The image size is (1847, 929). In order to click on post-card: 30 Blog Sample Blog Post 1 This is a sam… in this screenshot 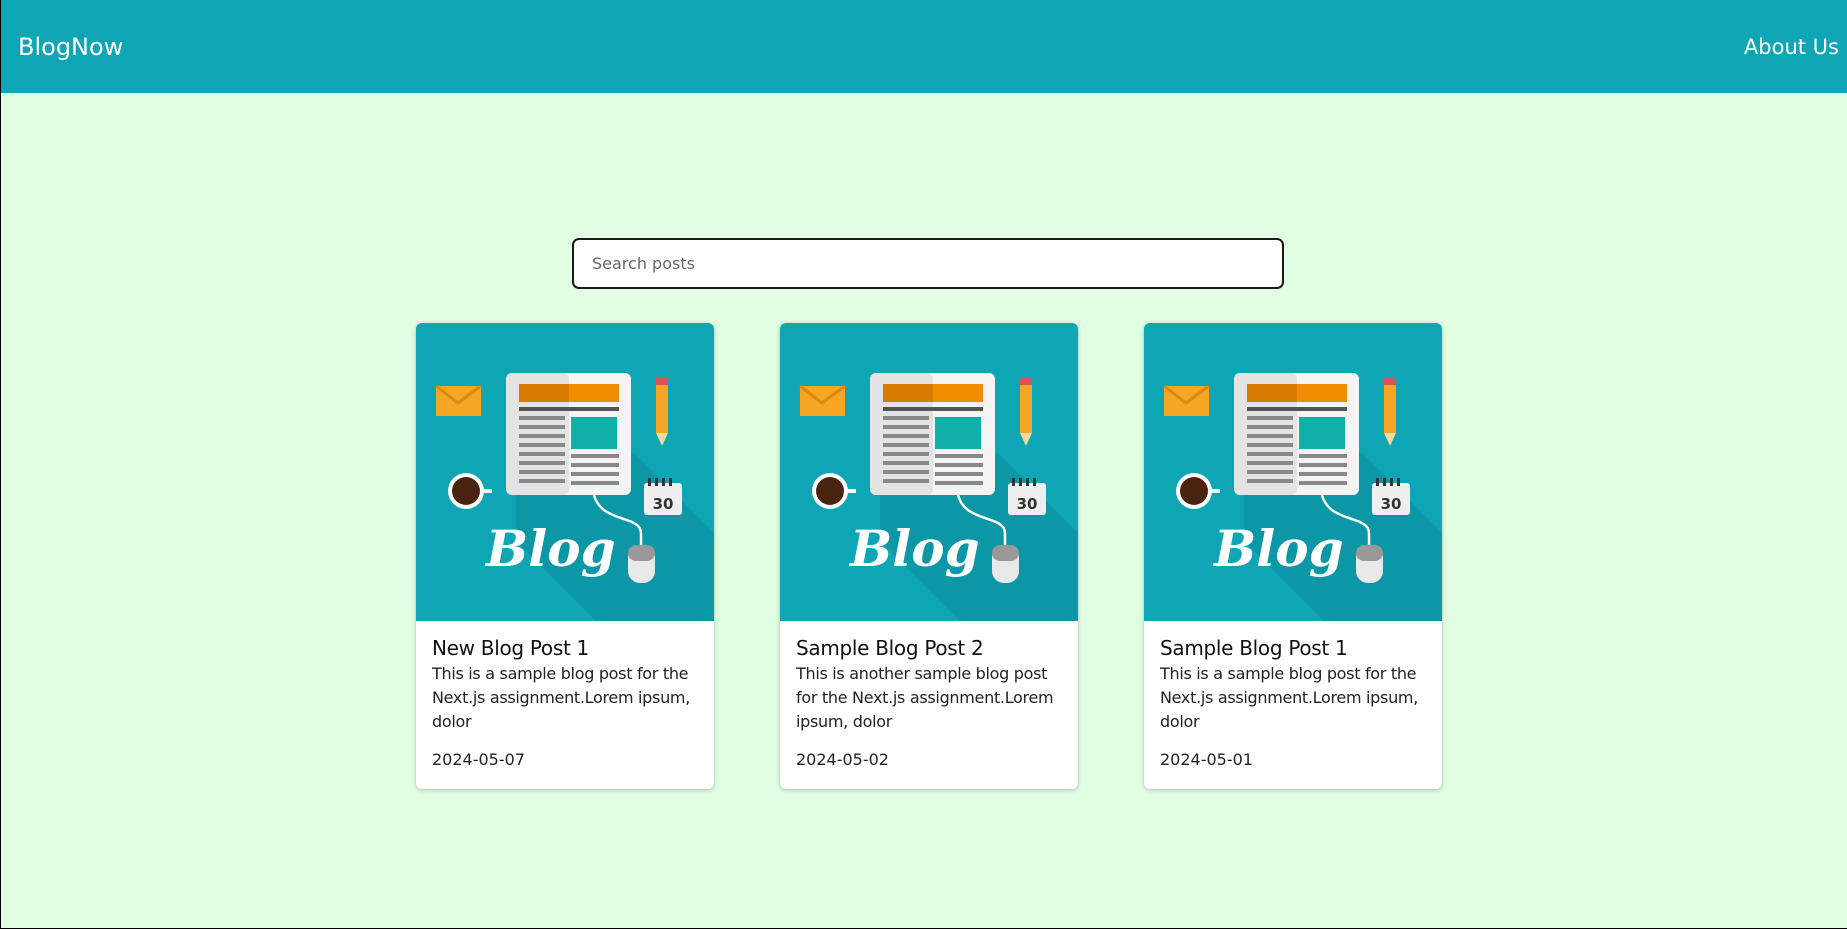, I will do `click(1293, 556)`.